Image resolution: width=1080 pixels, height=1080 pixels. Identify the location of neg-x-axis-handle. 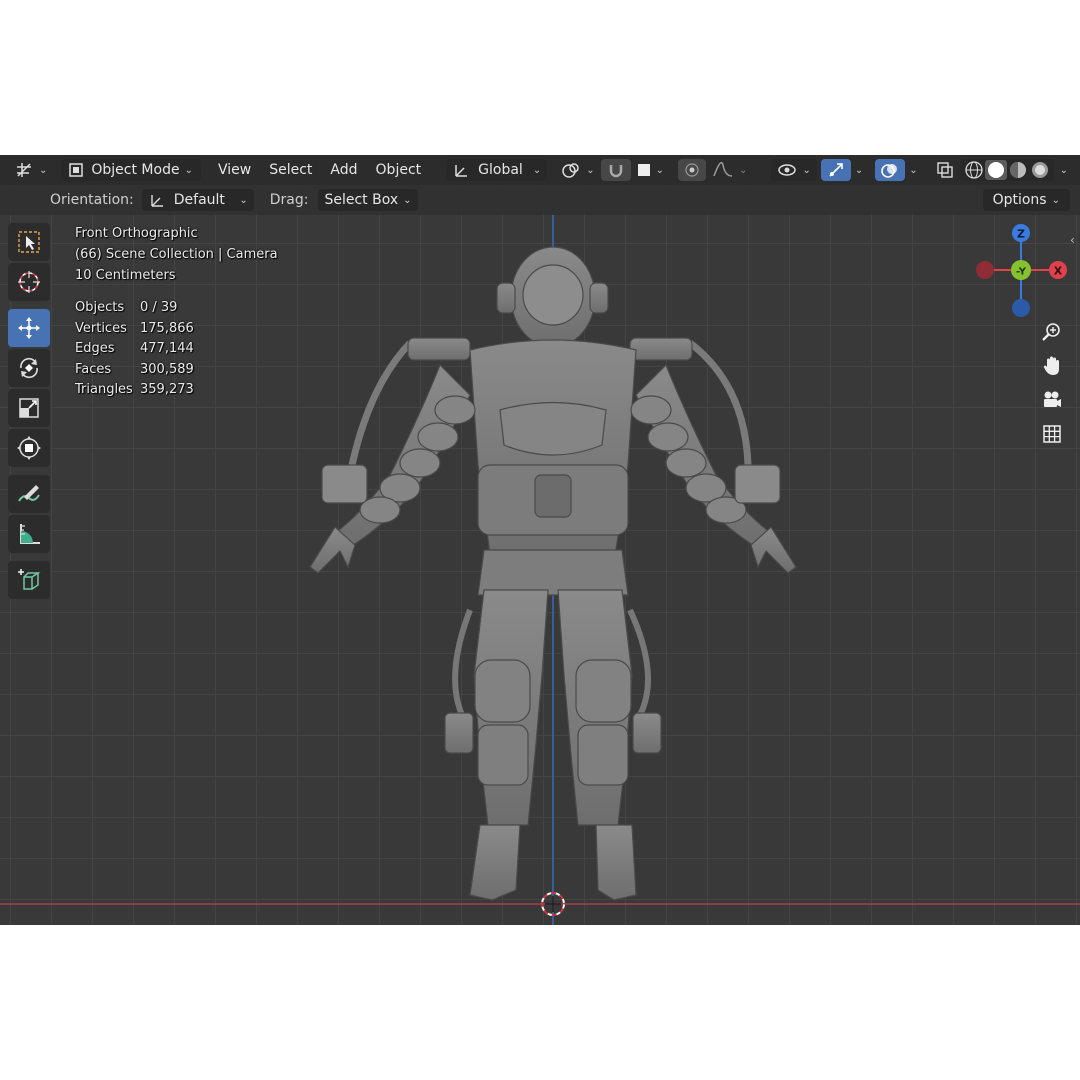
(985, 270).